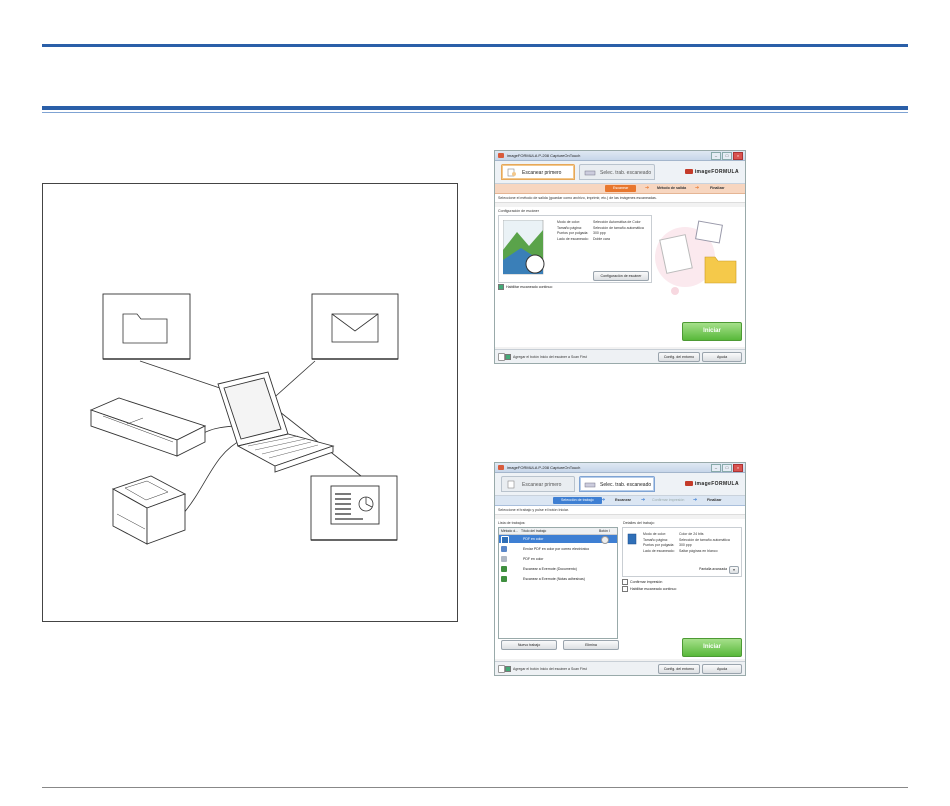 Image resolution: width=950 pixels, height=806 pixels. What do you see at coordinates (475, 787) in the screenshot?
I see `footer-rule` at bounding box center [475, 787].